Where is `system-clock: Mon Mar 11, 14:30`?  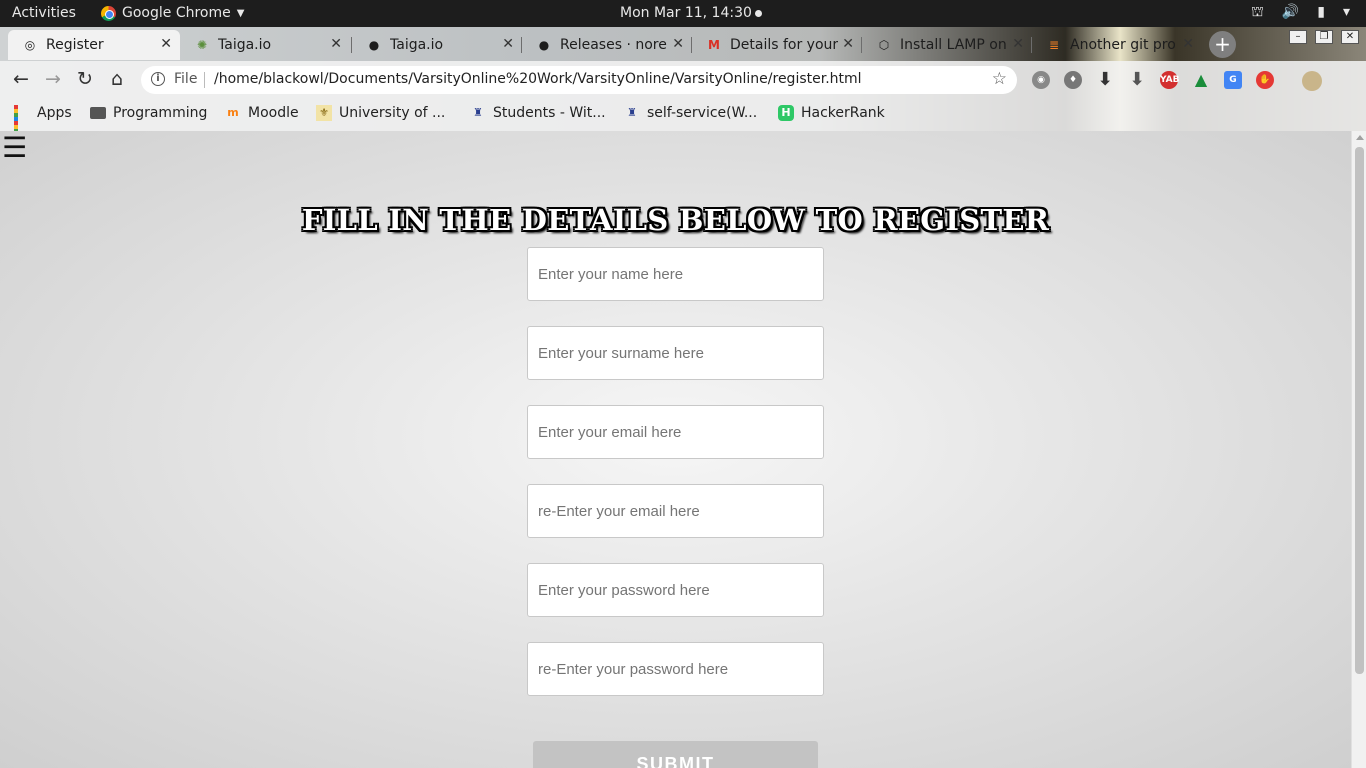 system-clock: Mon Mar 11, 14:30 is located at coordinates (691, 13).